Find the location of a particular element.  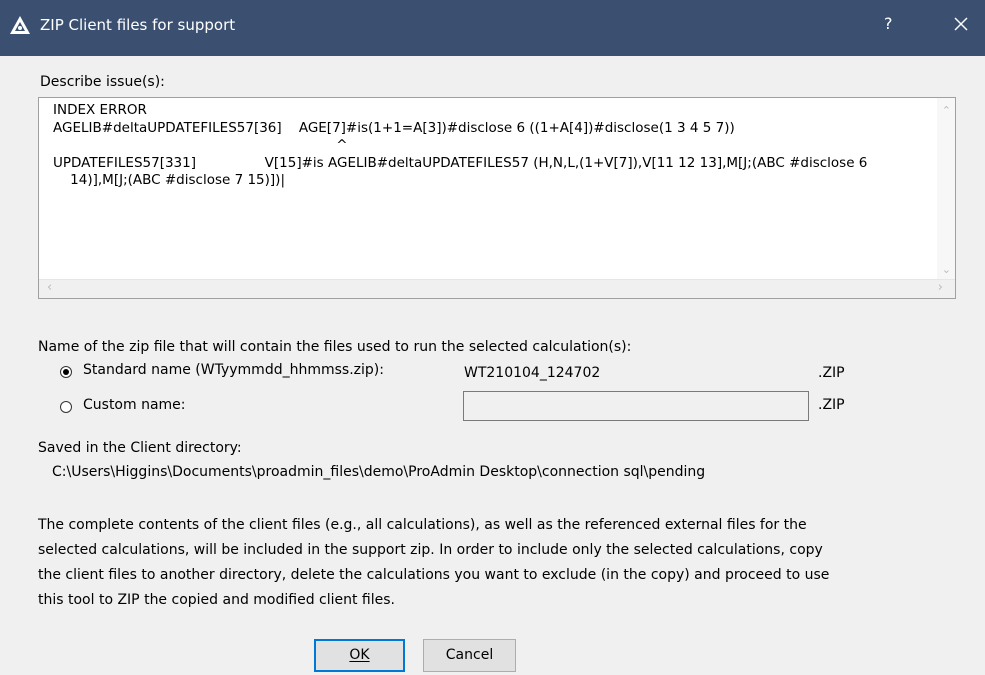

standard-name-label: Standard name (WTyymmdd_hhmmss.zip): is located at coordinates (233, 370).